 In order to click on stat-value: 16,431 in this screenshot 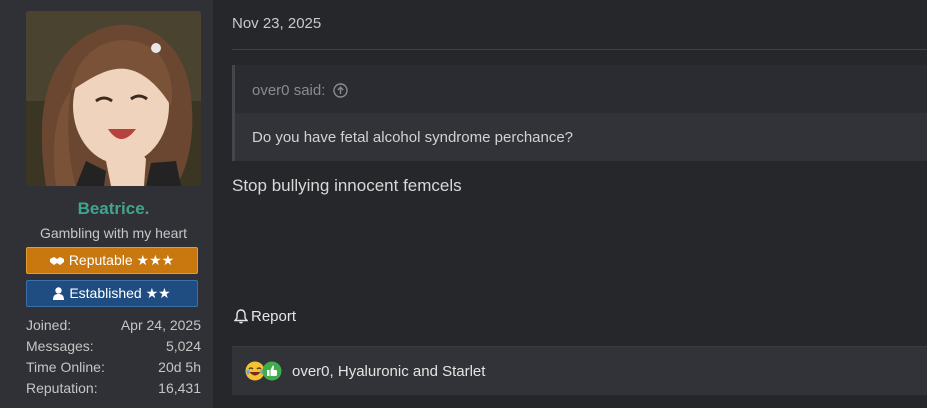, I will do `click(179, 388)`.